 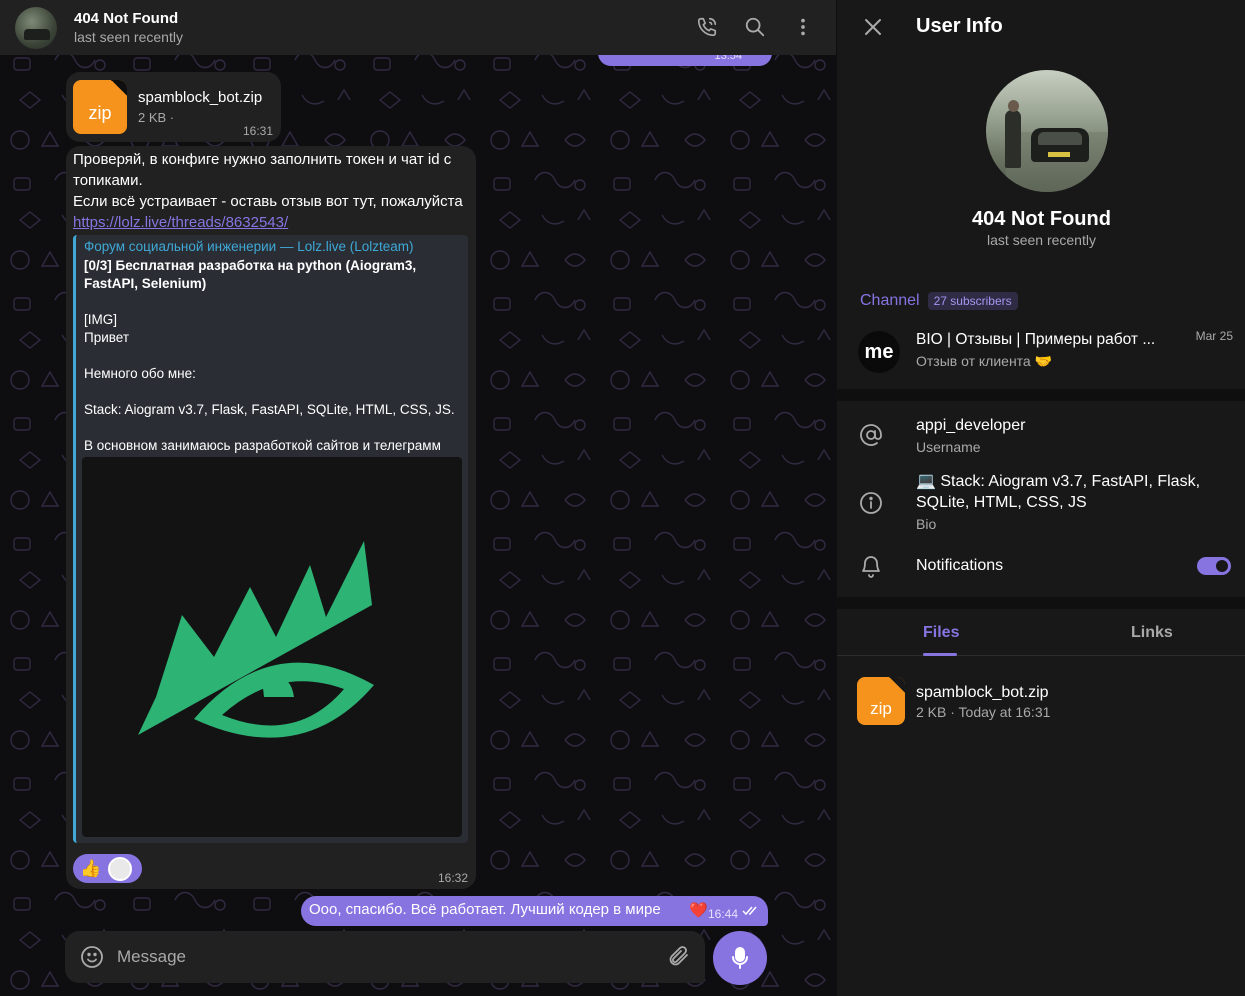 What do you see at coordinates (257, 131) in the screenshot?
I see `message-time: 16:31` at bounding box center [257, 131].